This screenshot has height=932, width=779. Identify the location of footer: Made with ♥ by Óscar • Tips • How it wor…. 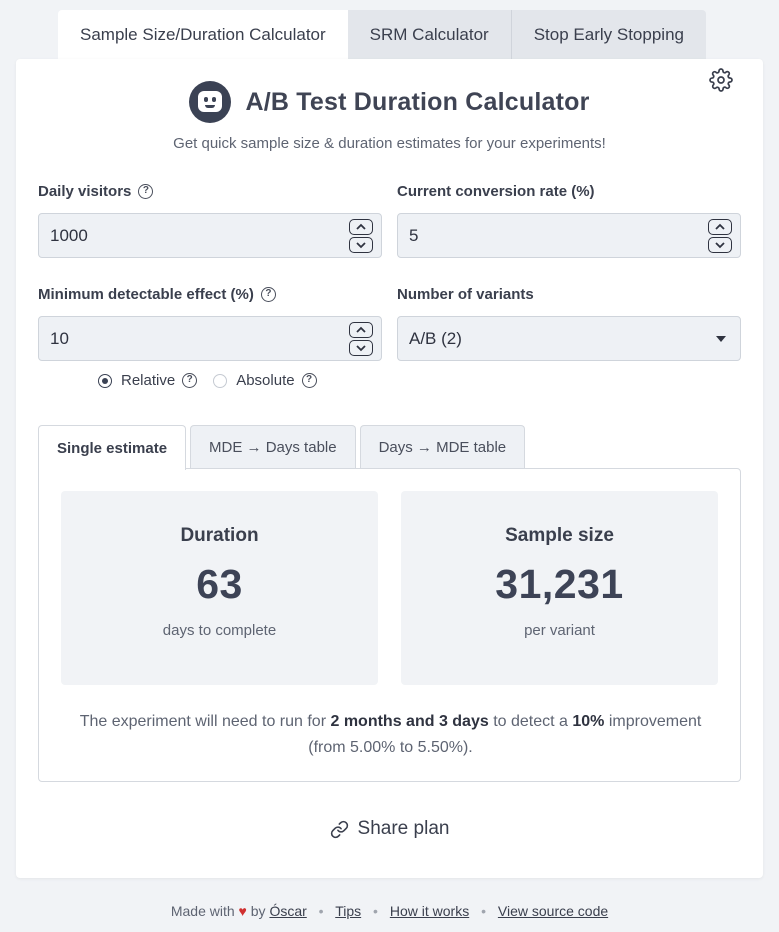
(389, 911).